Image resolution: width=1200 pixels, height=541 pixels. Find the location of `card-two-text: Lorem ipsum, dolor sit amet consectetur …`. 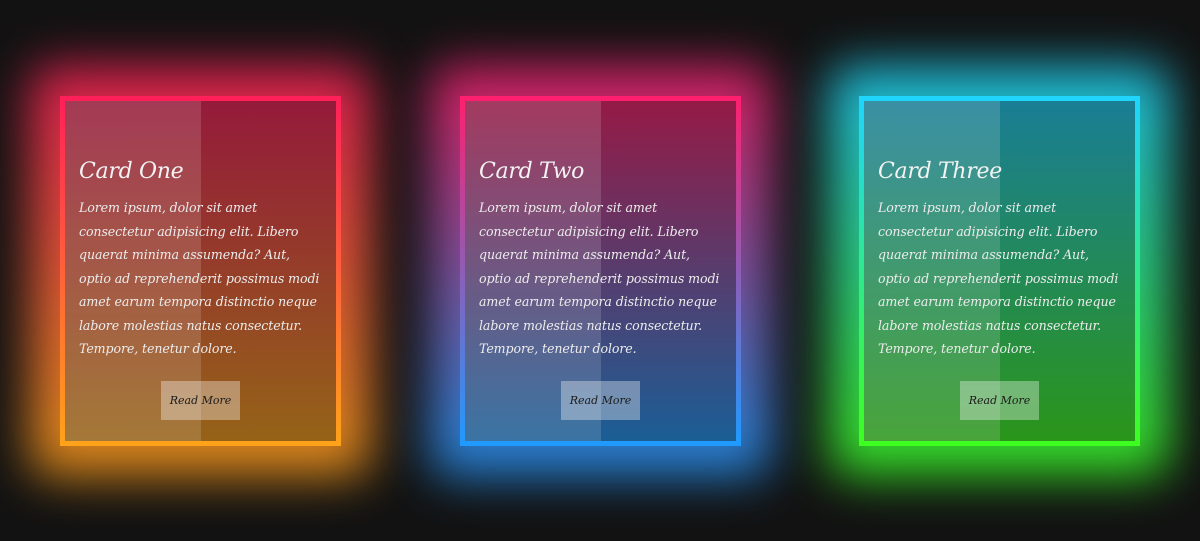

card-two-text: Lorem ipsum, dolor sit amet consectetur … is located at coordinates (599, 278).